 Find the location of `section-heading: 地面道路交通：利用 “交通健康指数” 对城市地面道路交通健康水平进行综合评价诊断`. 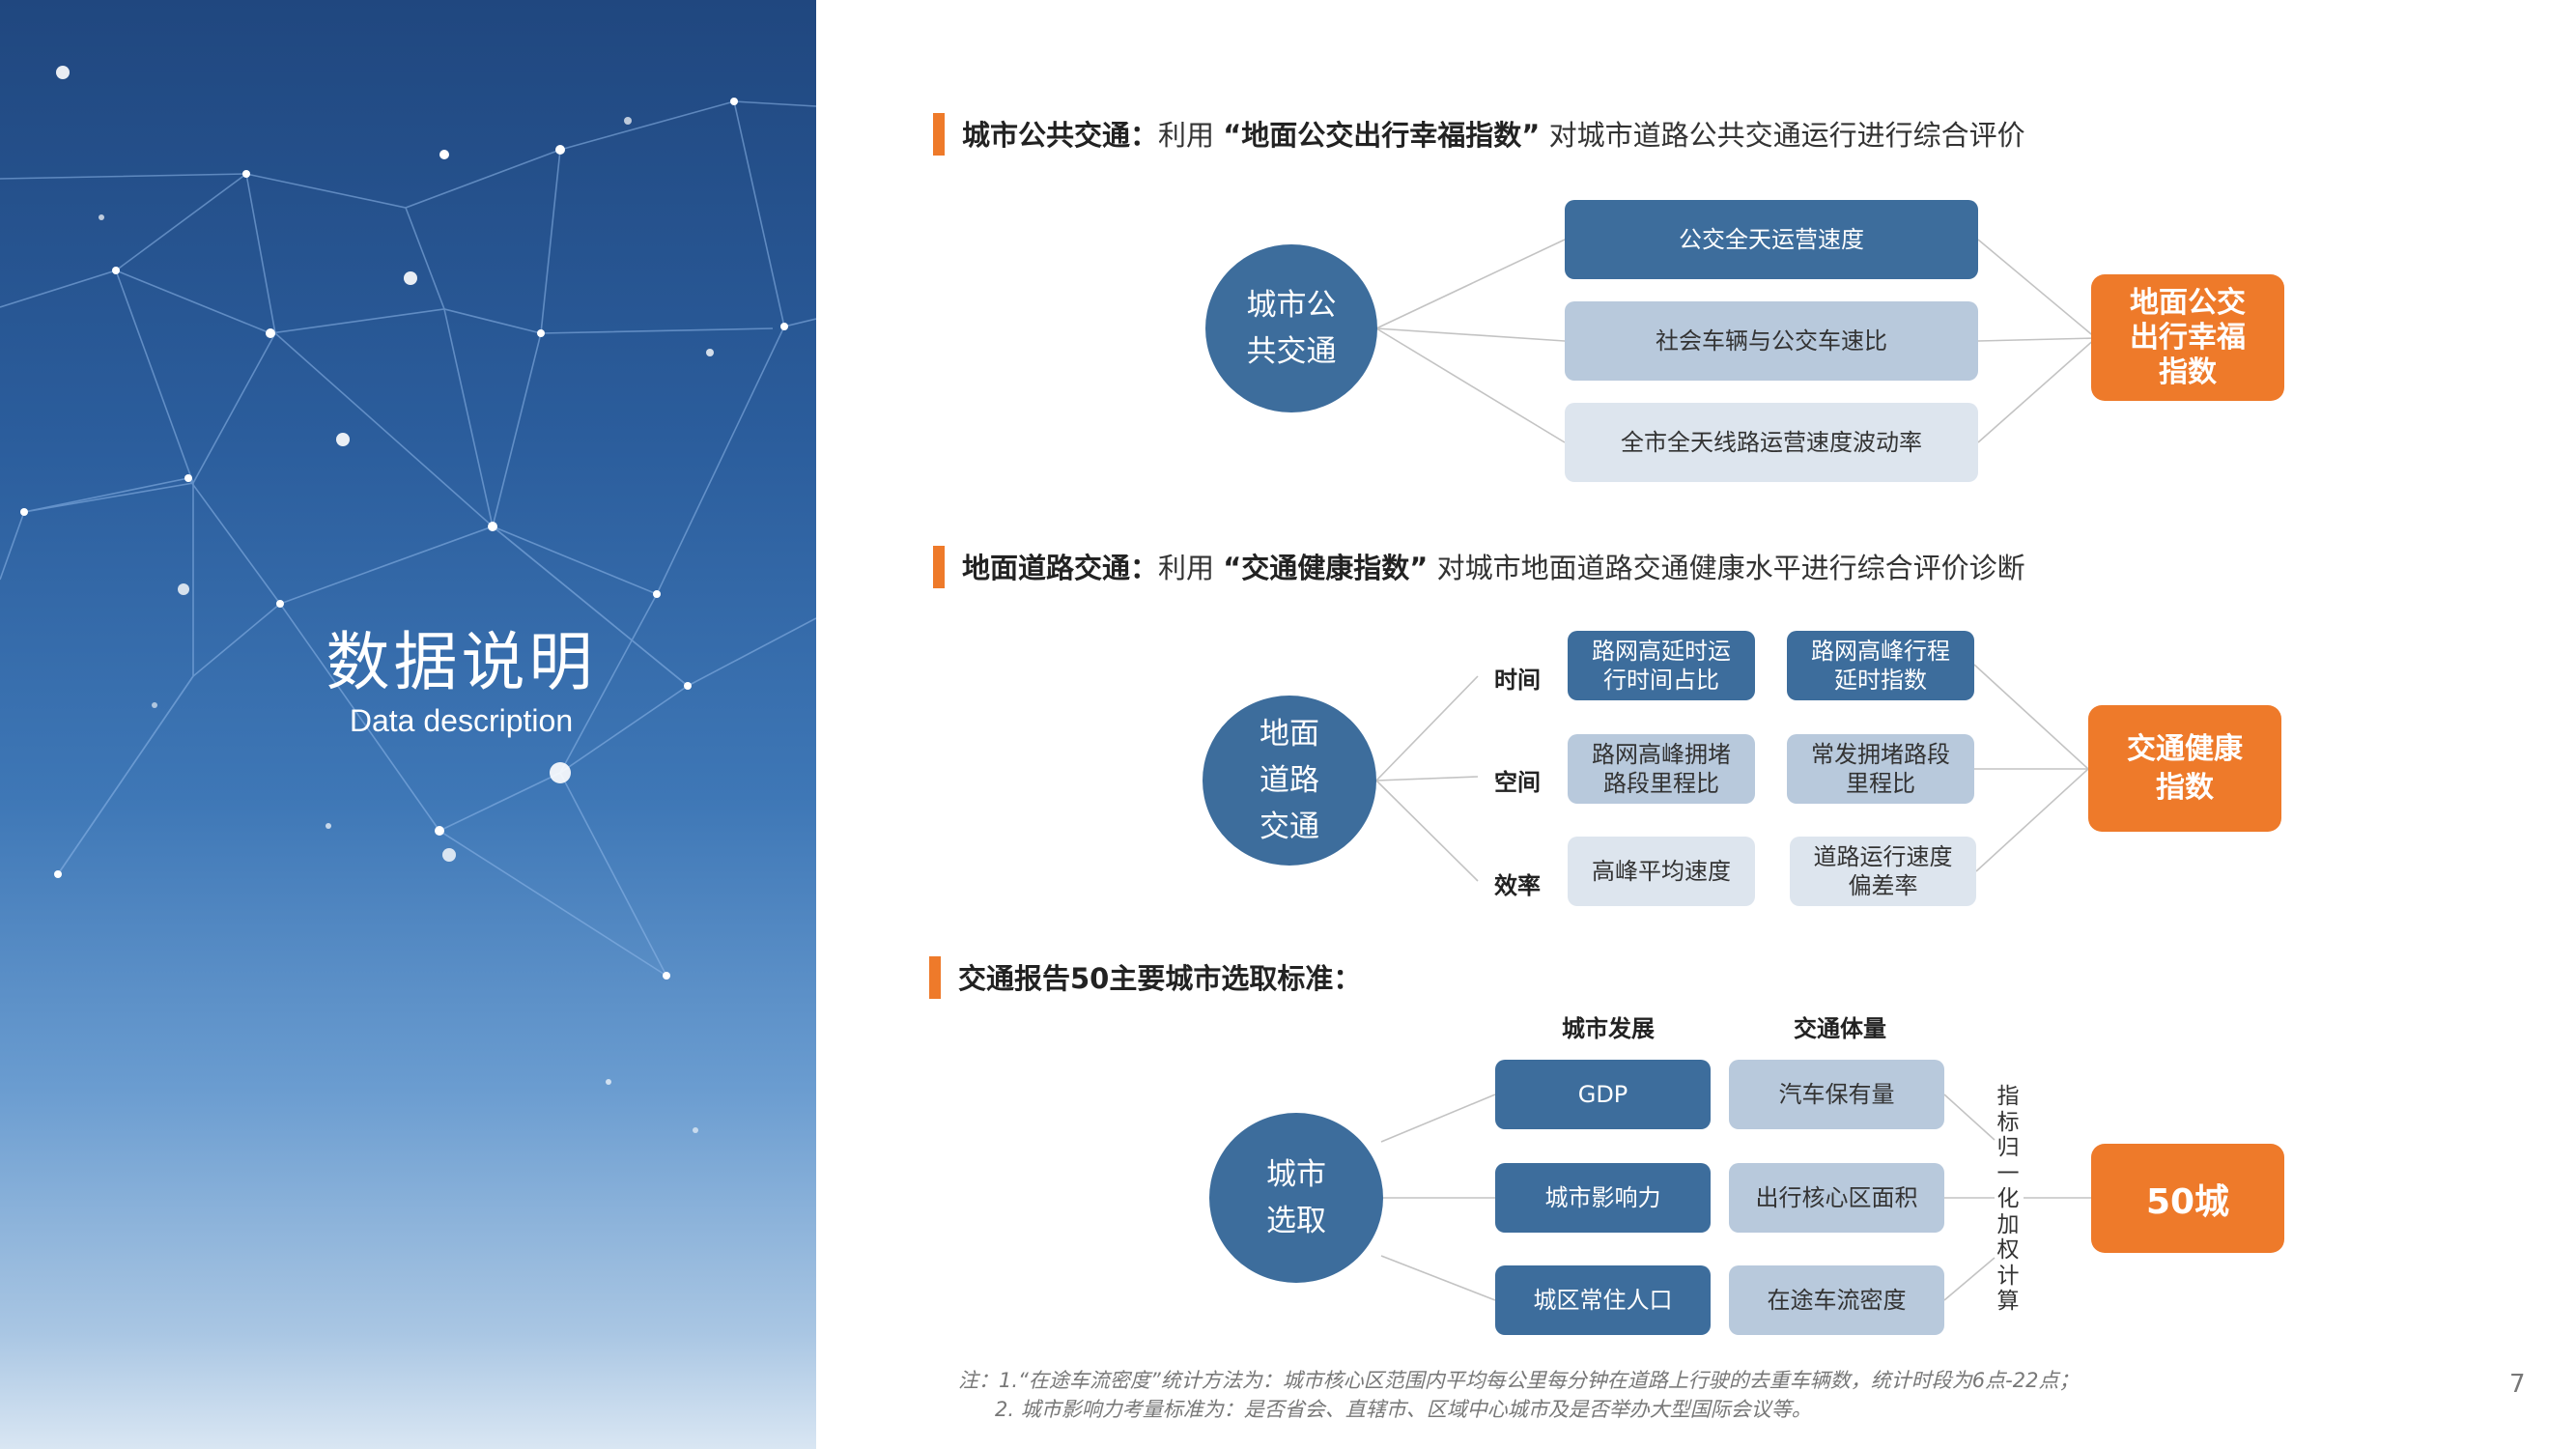

section-heading: 地面道路交通：利用 “交通健康指数” 对城市地面道路交通健康水平进行综合评价诊断 is located at coordinates (1493, 568).